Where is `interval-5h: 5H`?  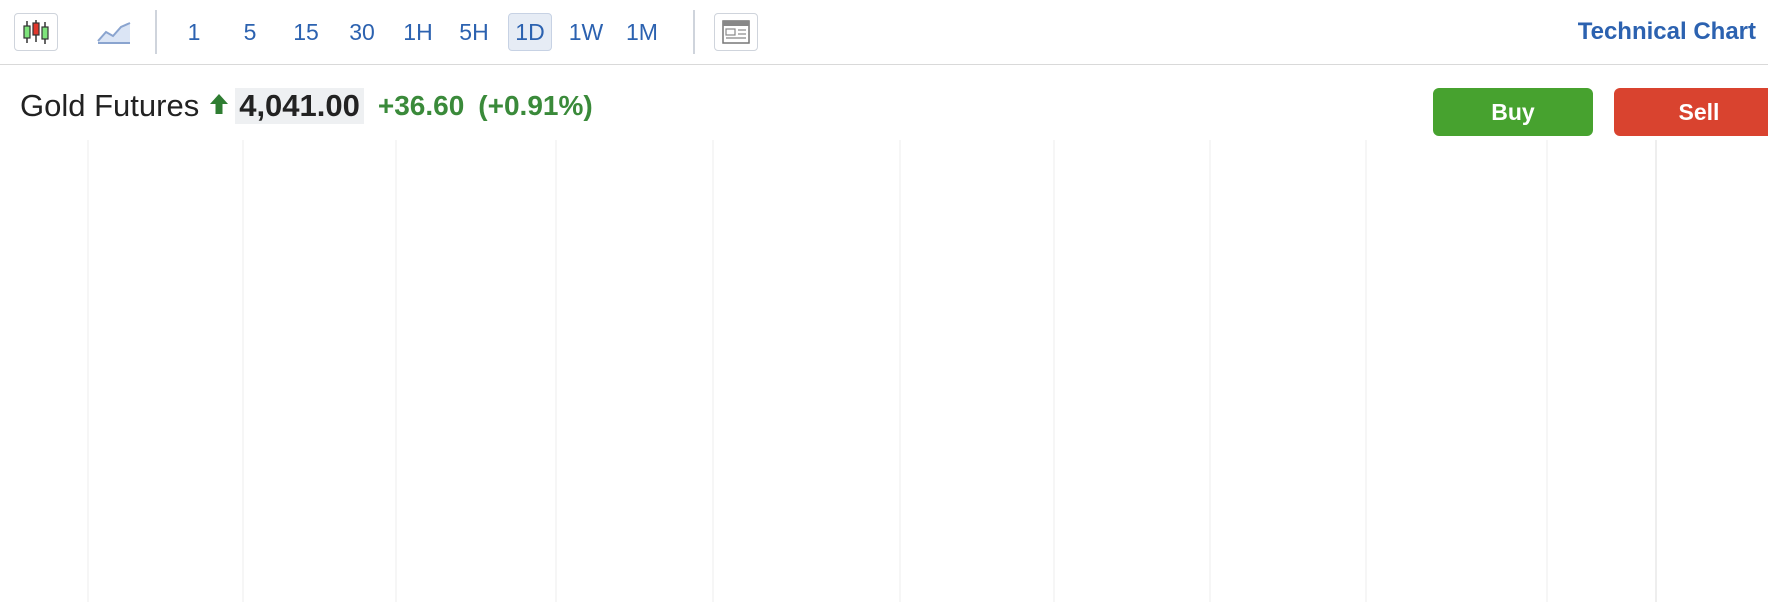 interval-5h: 5H is located at coordinates (474, 32).